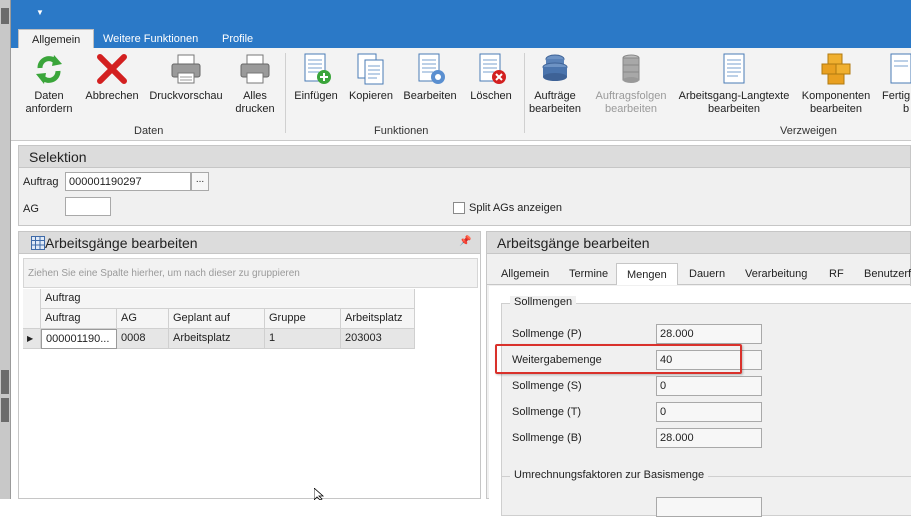 This screenshot has width=911, height=517. Describe the element at coordinates (547, 386) in the screenshot. I see `sollmenge-s-label: Sollmenge (S)` at that location.